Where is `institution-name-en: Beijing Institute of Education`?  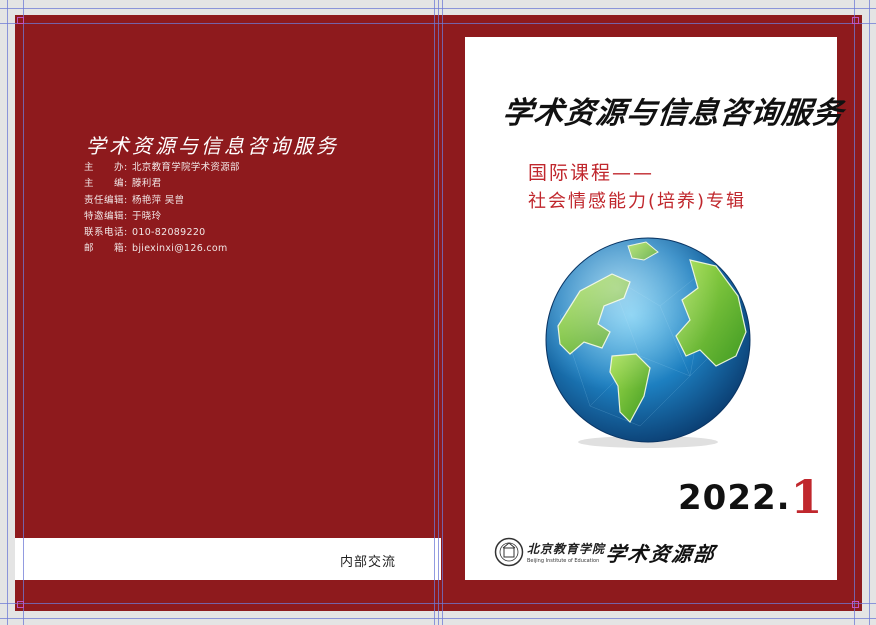
institution-name-en: Beijing Institute of Education is located at coordinates (563, 561).